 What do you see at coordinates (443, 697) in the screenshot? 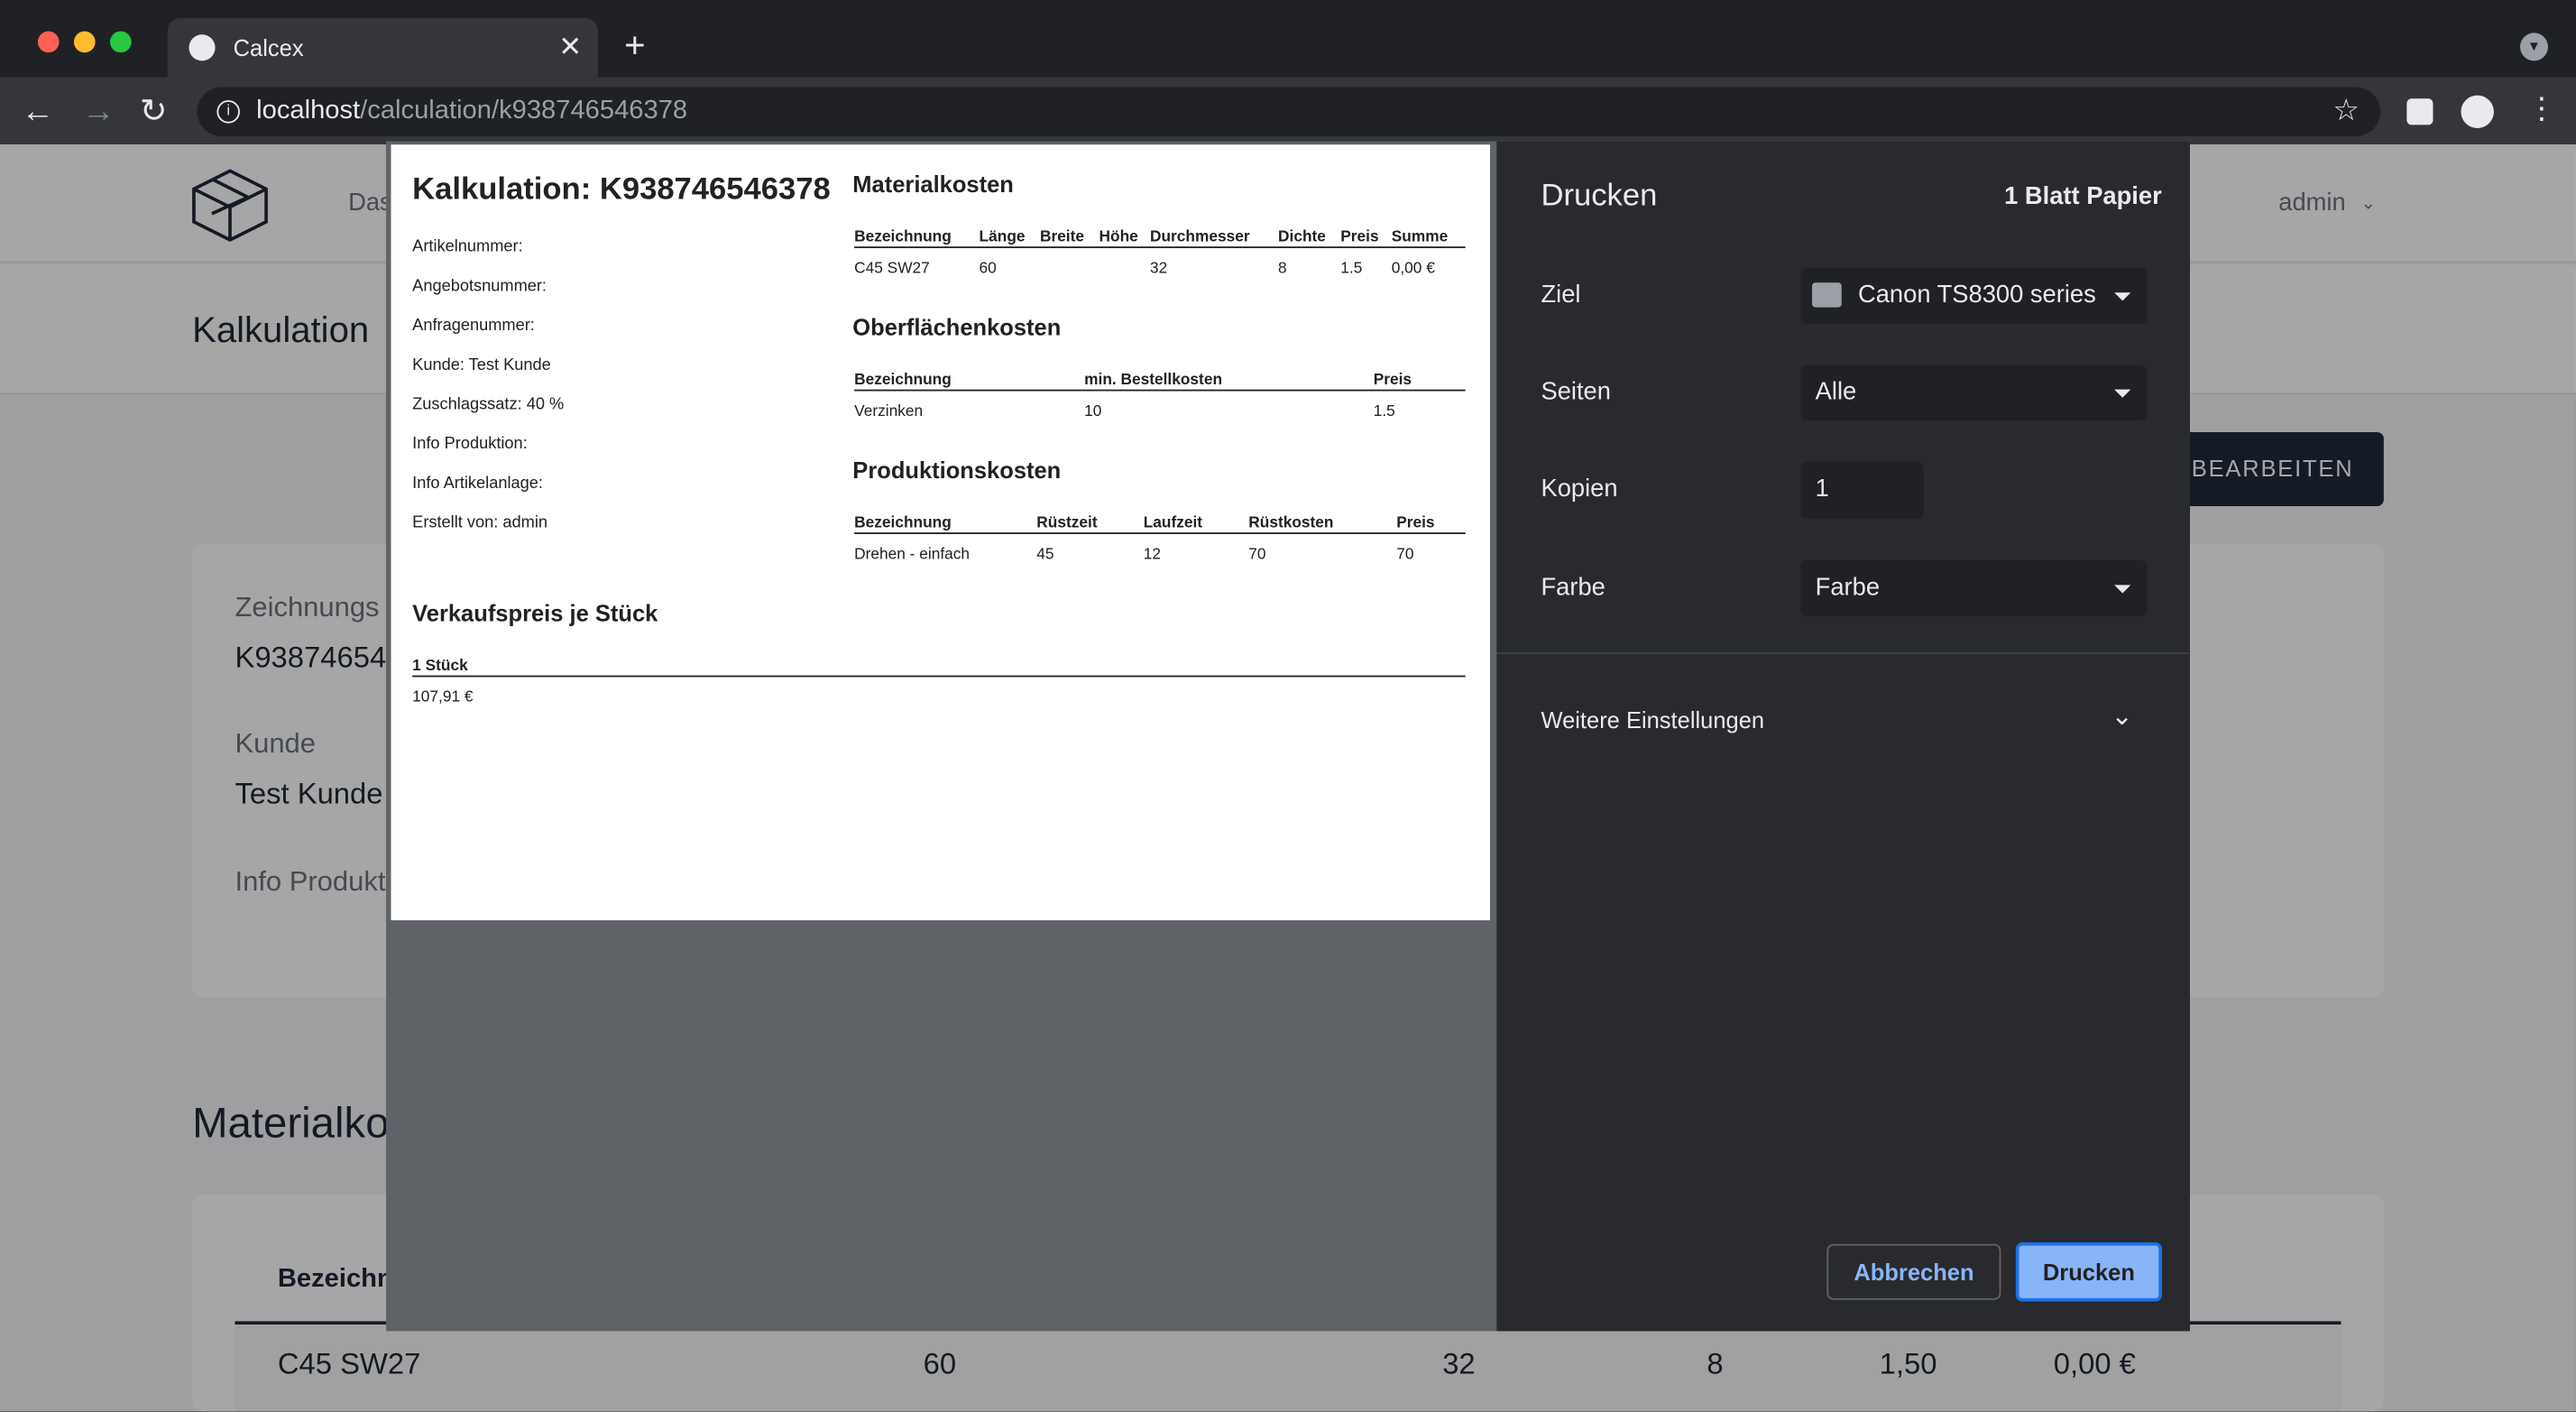
I see `preview-sale-value: 107,91 €` at bounding box center [443, 697].